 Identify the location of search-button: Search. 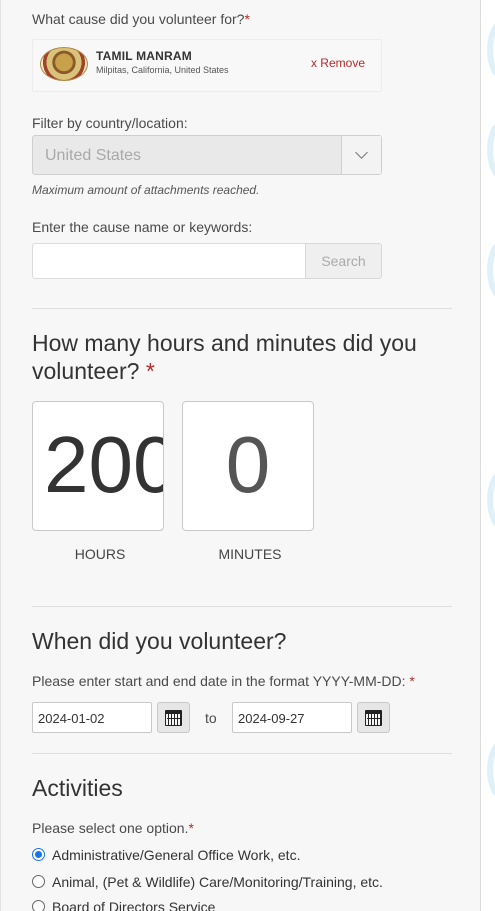
(343, 261).